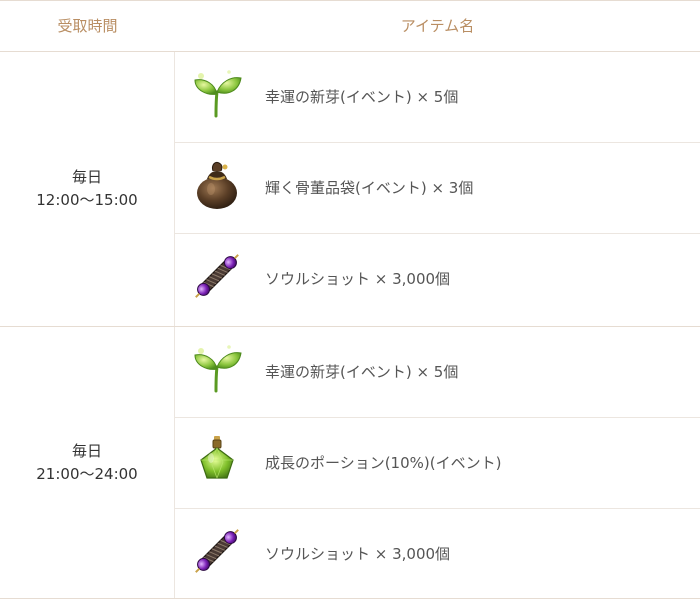 Image resolution: width=700 pixels, height=600 pixels. Describe the element at coordinates (383, 463) in the screenshot. I see `item-label: 成長のポーション(10%)(イベント)` at that location.